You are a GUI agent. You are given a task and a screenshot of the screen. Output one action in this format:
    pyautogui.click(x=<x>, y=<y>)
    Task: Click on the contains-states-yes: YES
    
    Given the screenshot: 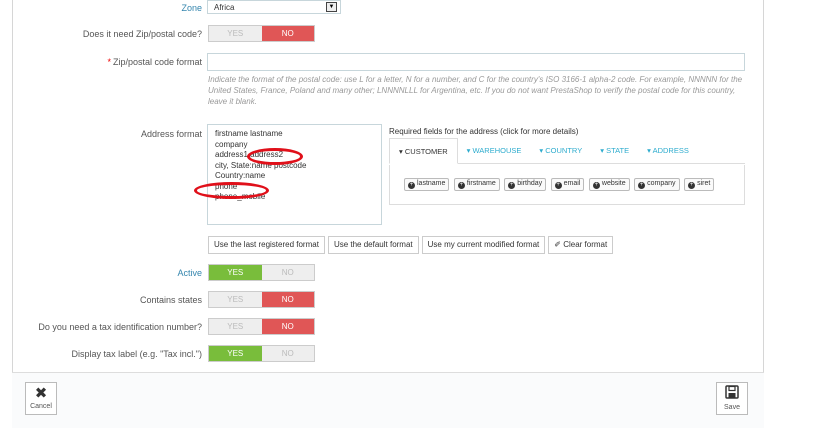 What is the action you would take?
    pyautogui.click(x=235, y=299)
    